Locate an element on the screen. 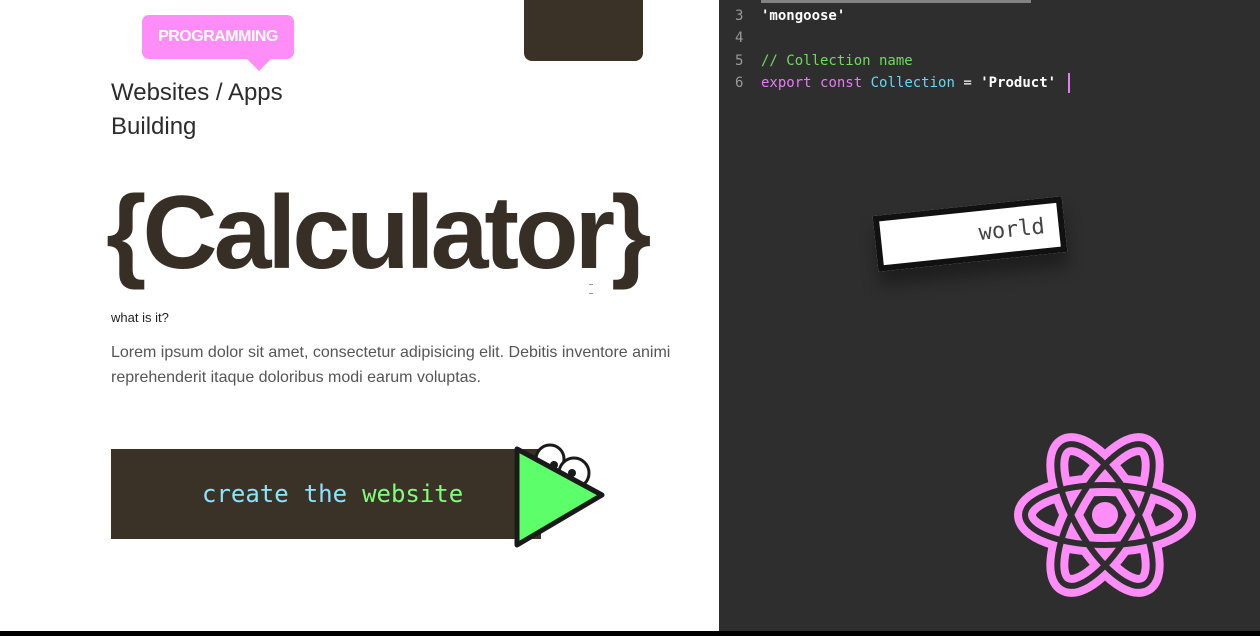 The image size is (1260, 636). line-number: 4 is located at coordinates (739, 38).